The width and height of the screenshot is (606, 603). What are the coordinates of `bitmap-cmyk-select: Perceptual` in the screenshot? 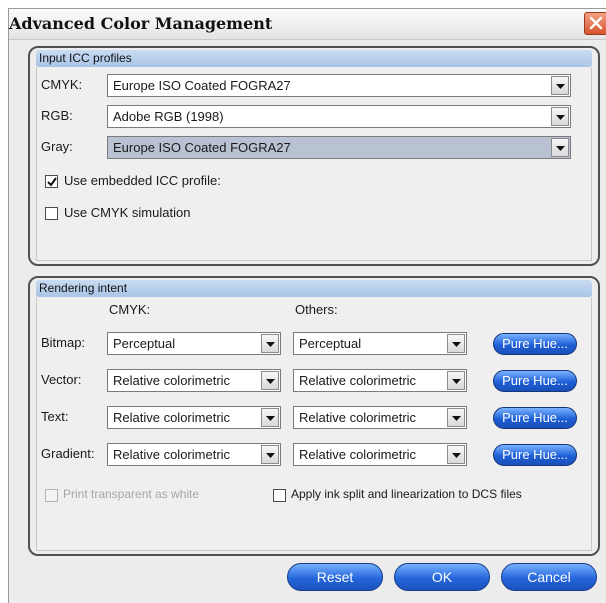 It's located at (194, 343).